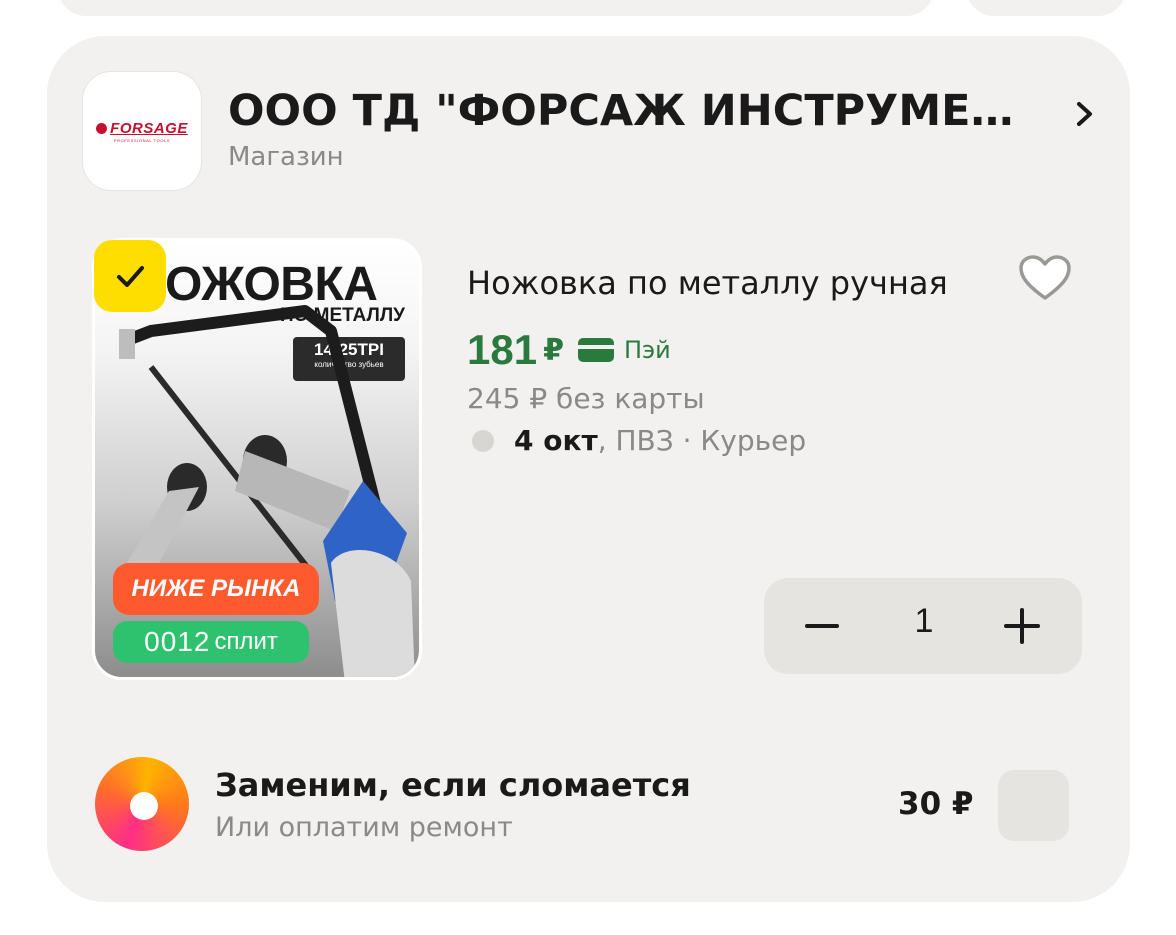 Image resolution: width=1176 pixels, height=935 pixels. What do you see at coordinates (647, 350) in the screenshot?
I see `pay-method-label: Пэй` at bounding box center [647, 350].